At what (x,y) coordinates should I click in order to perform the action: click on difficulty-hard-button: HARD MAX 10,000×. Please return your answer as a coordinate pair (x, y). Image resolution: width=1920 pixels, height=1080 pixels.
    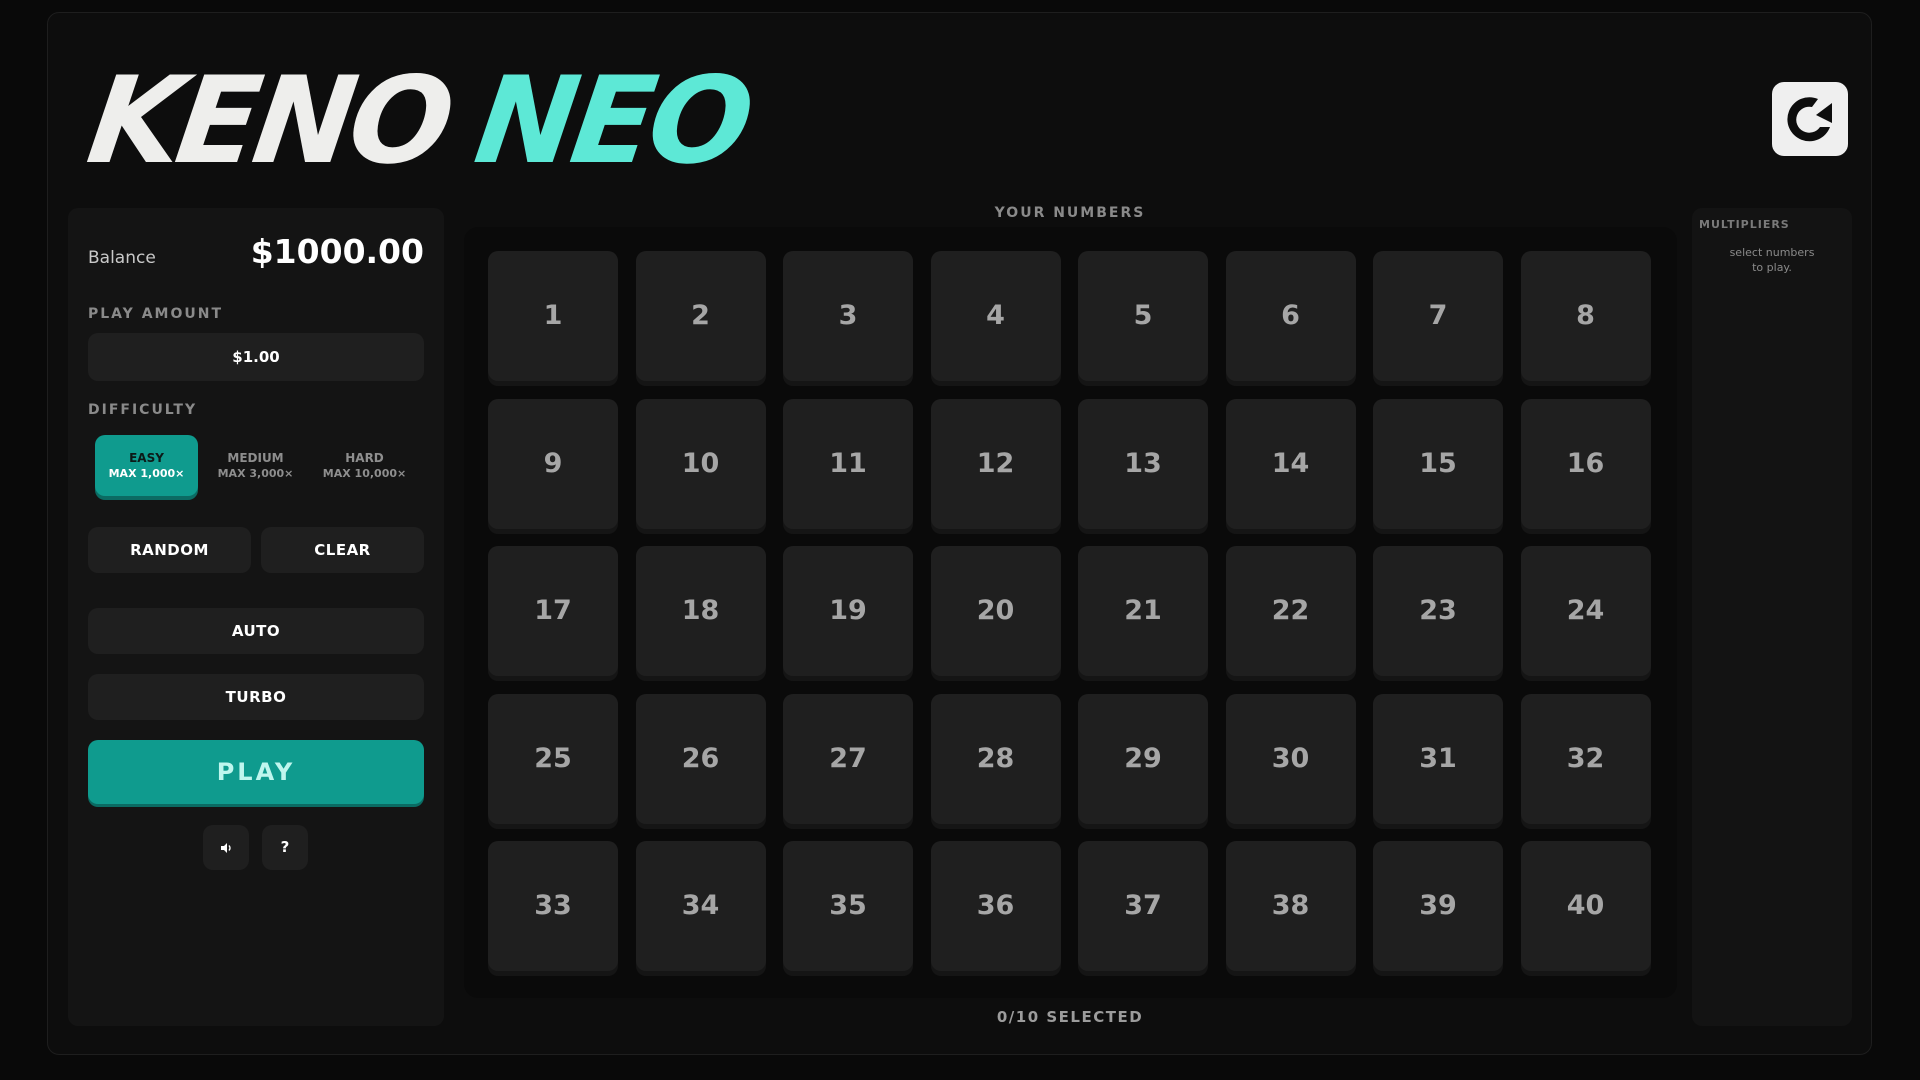
    Looking at the image, I should click on (364, 465).